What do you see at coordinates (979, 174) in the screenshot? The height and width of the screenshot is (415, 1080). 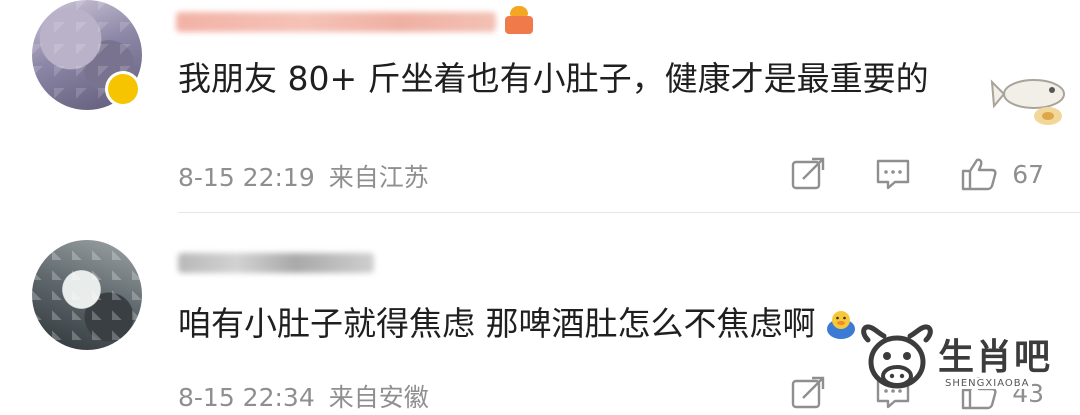 I see `thumbs-up-icon` at bounding box center [979, 174].